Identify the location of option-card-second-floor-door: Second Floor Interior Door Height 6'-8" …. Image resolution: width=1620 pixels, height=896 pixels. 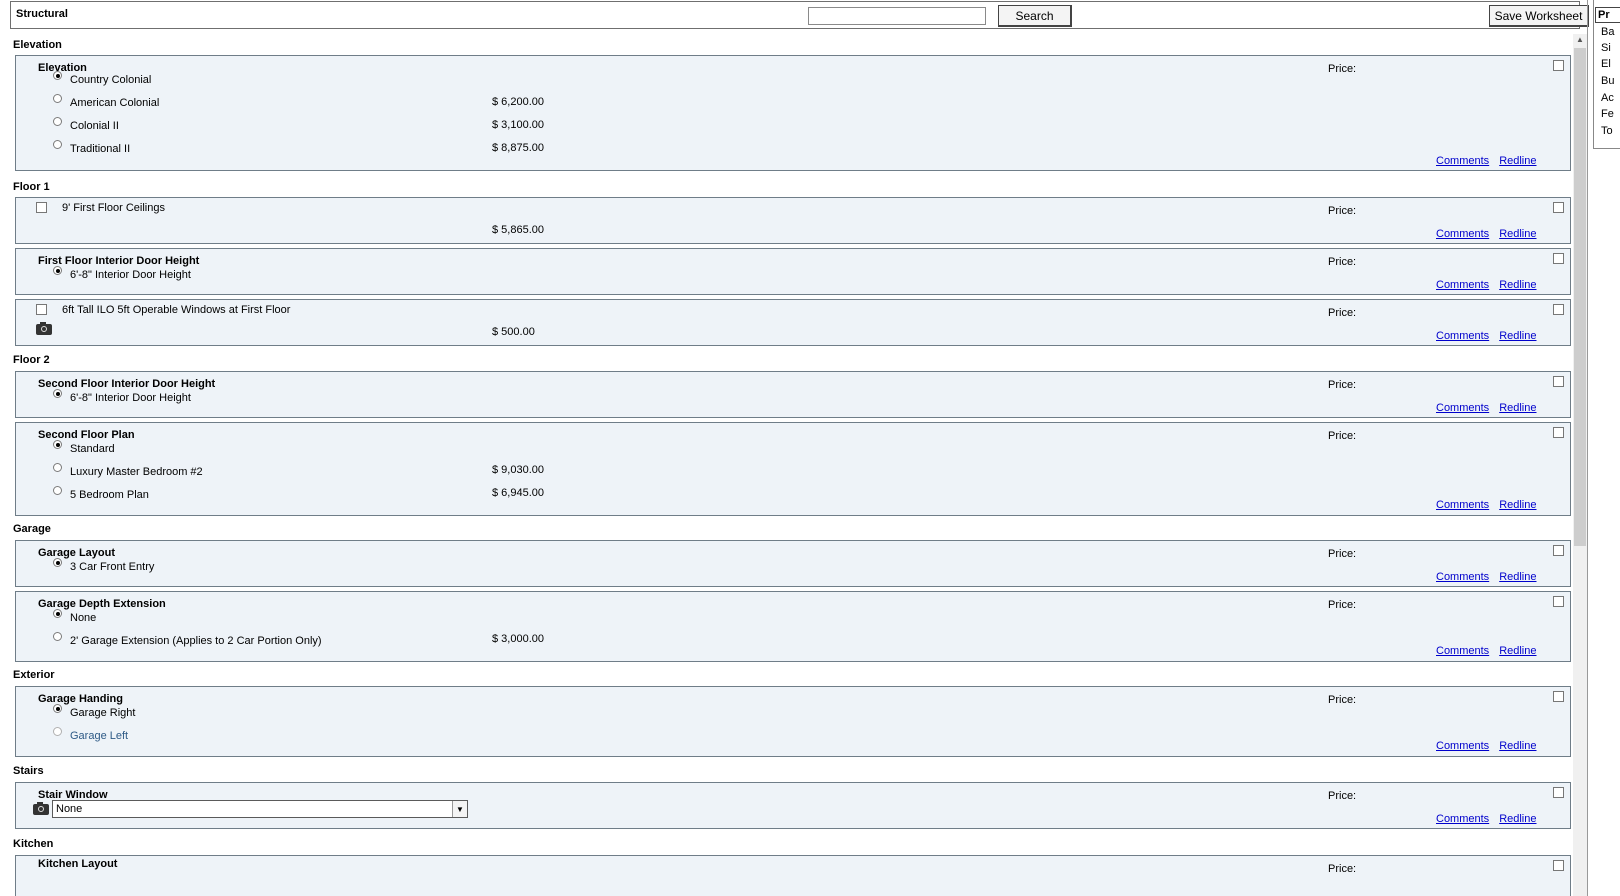
(793, 394).